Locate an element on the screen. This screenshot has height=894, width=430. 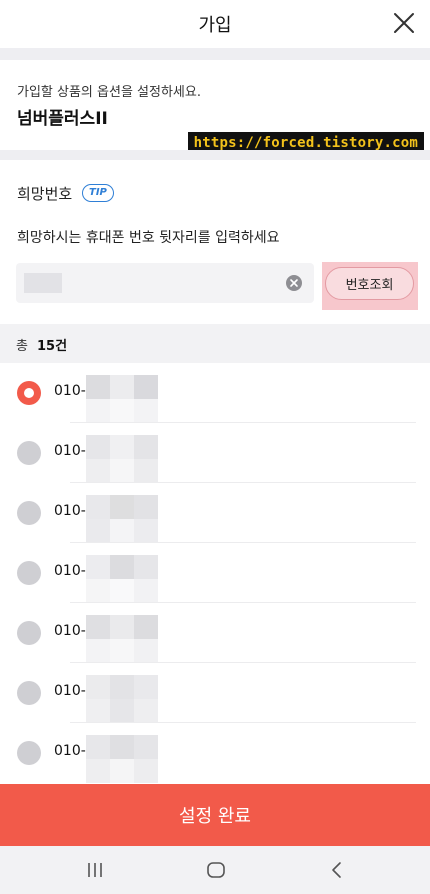
recent-apps-icon is located at coordinates (95, 870).